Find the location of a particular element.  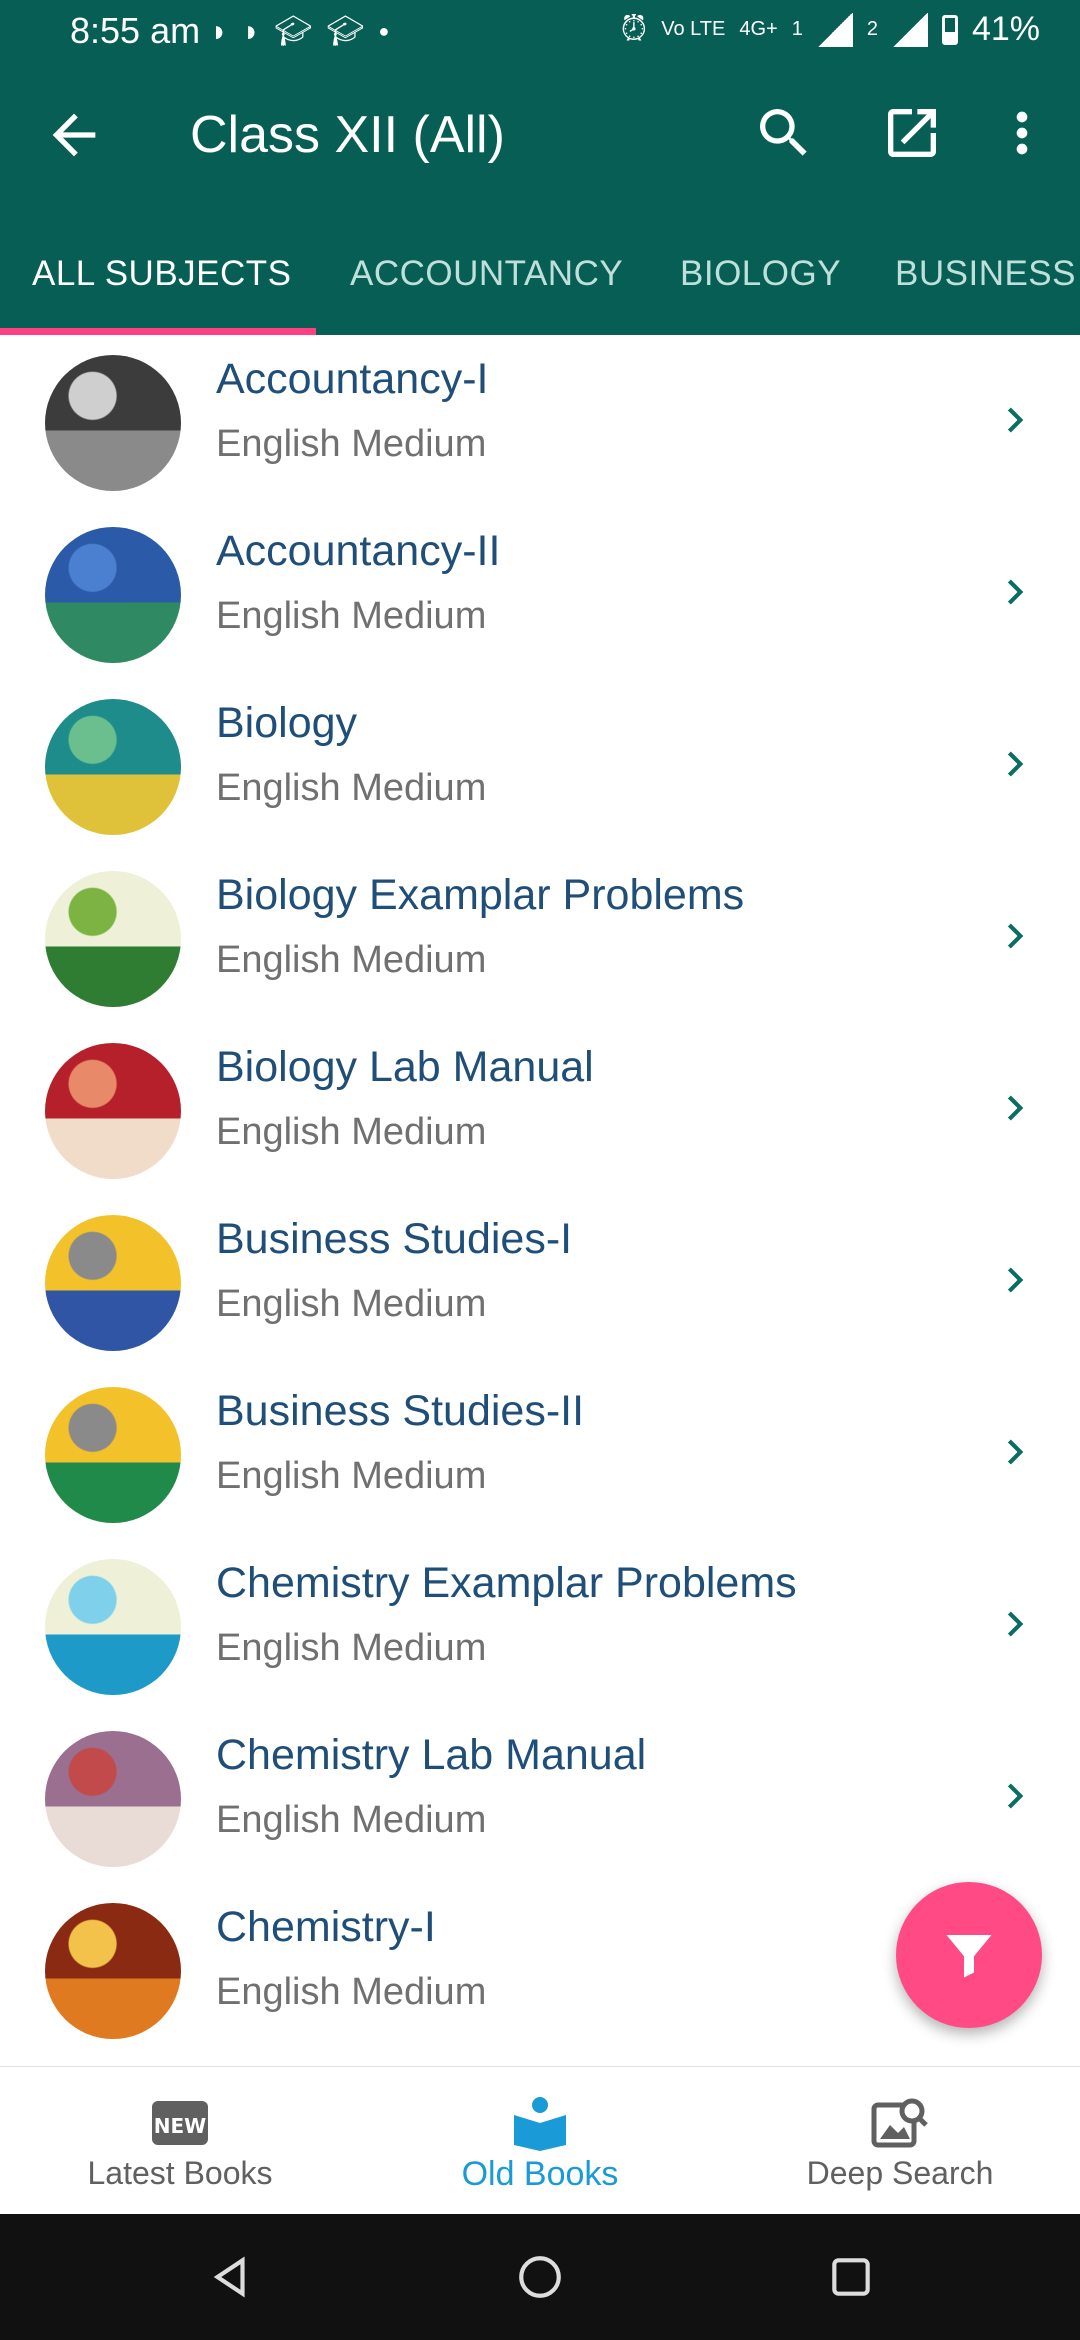

list-item: Accountancy-II English Medium is located at coordinates (540, 593).